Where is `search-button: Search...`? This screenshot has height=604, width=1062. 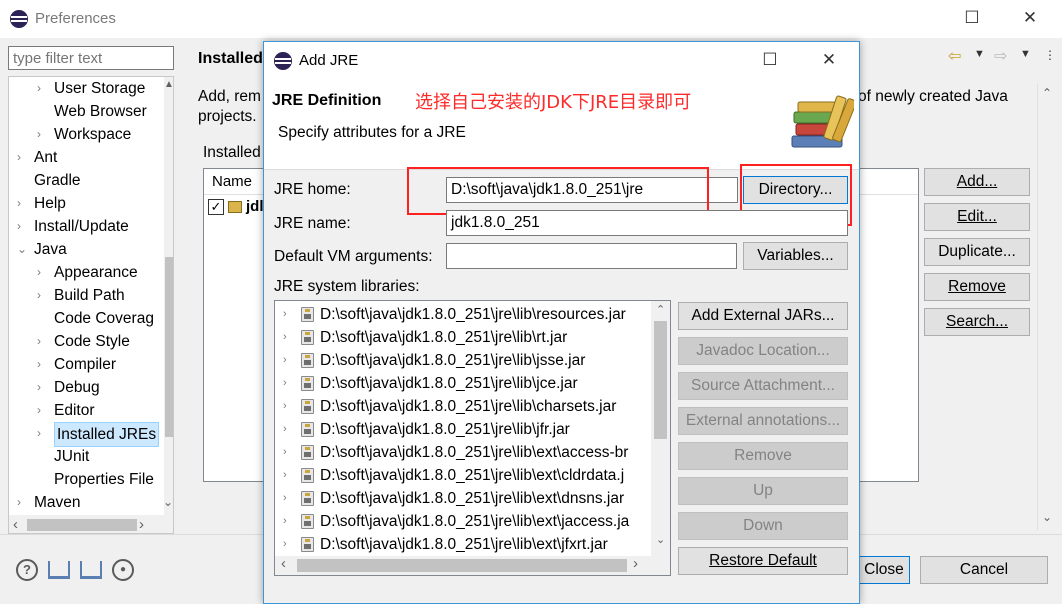 search-button: Search... is located at coordinates (977, 322).